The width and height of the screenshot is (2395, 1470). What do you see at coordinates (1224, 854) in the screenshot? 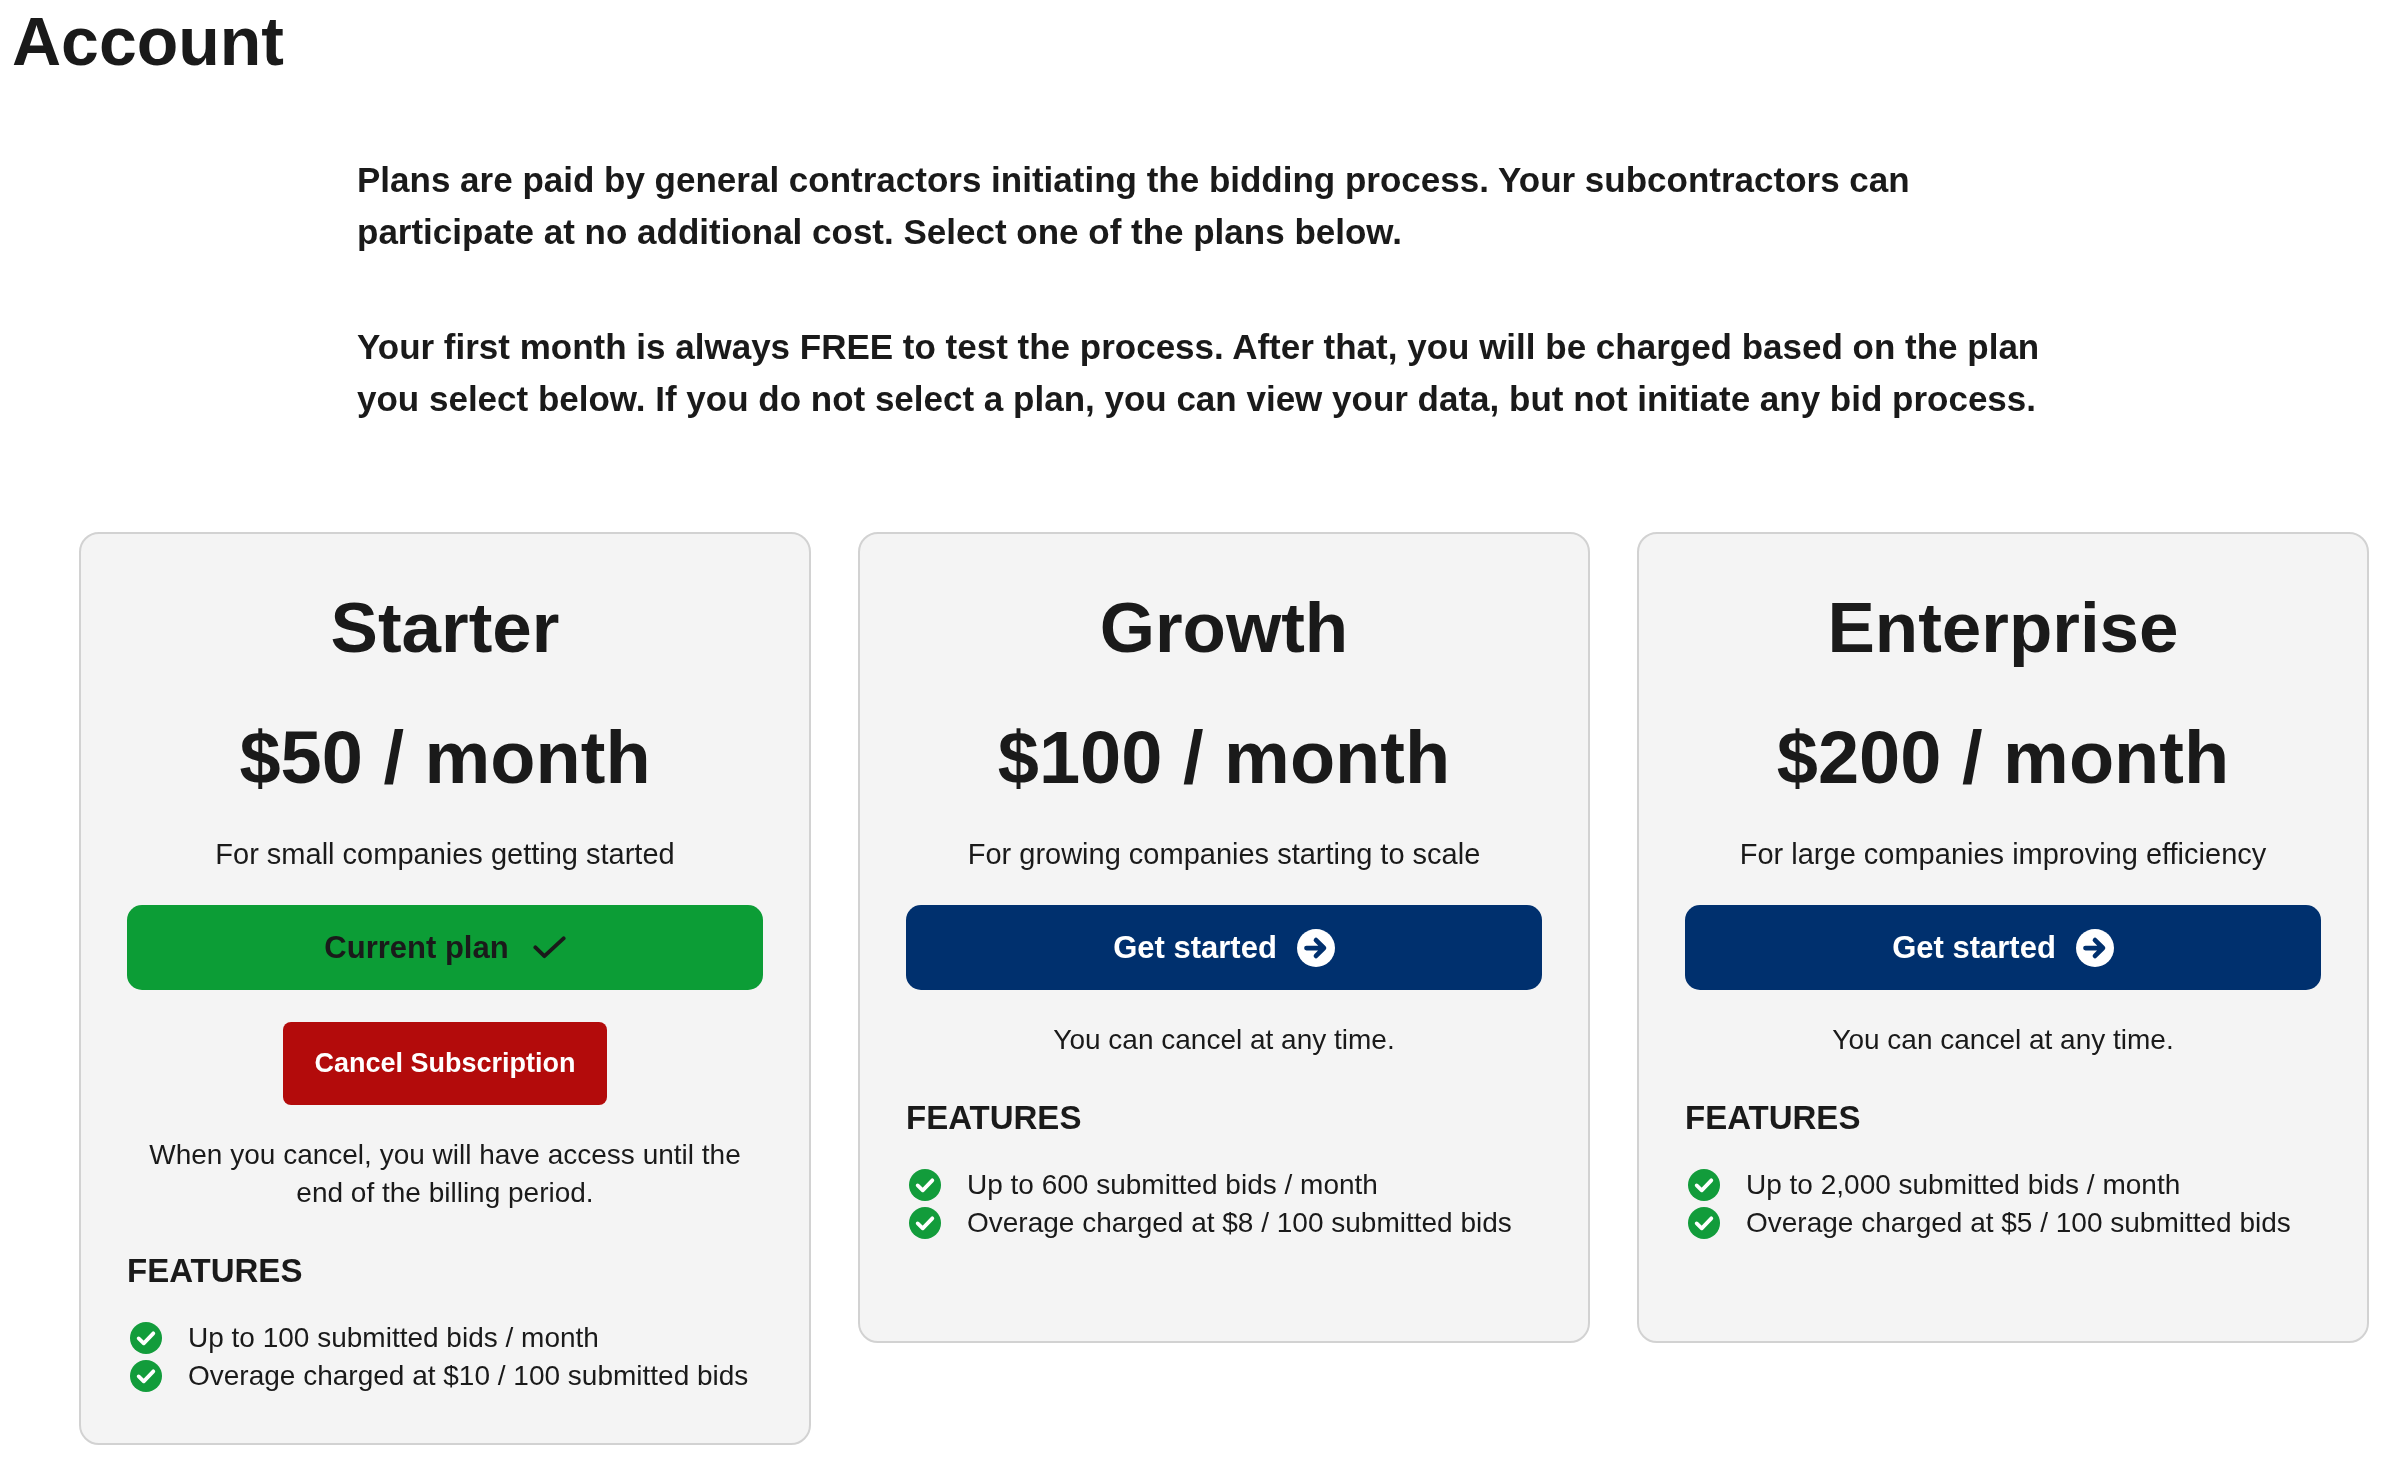
I see `plan-tagline: For growing companies starting to scale` at bounding box center [1224, 854].